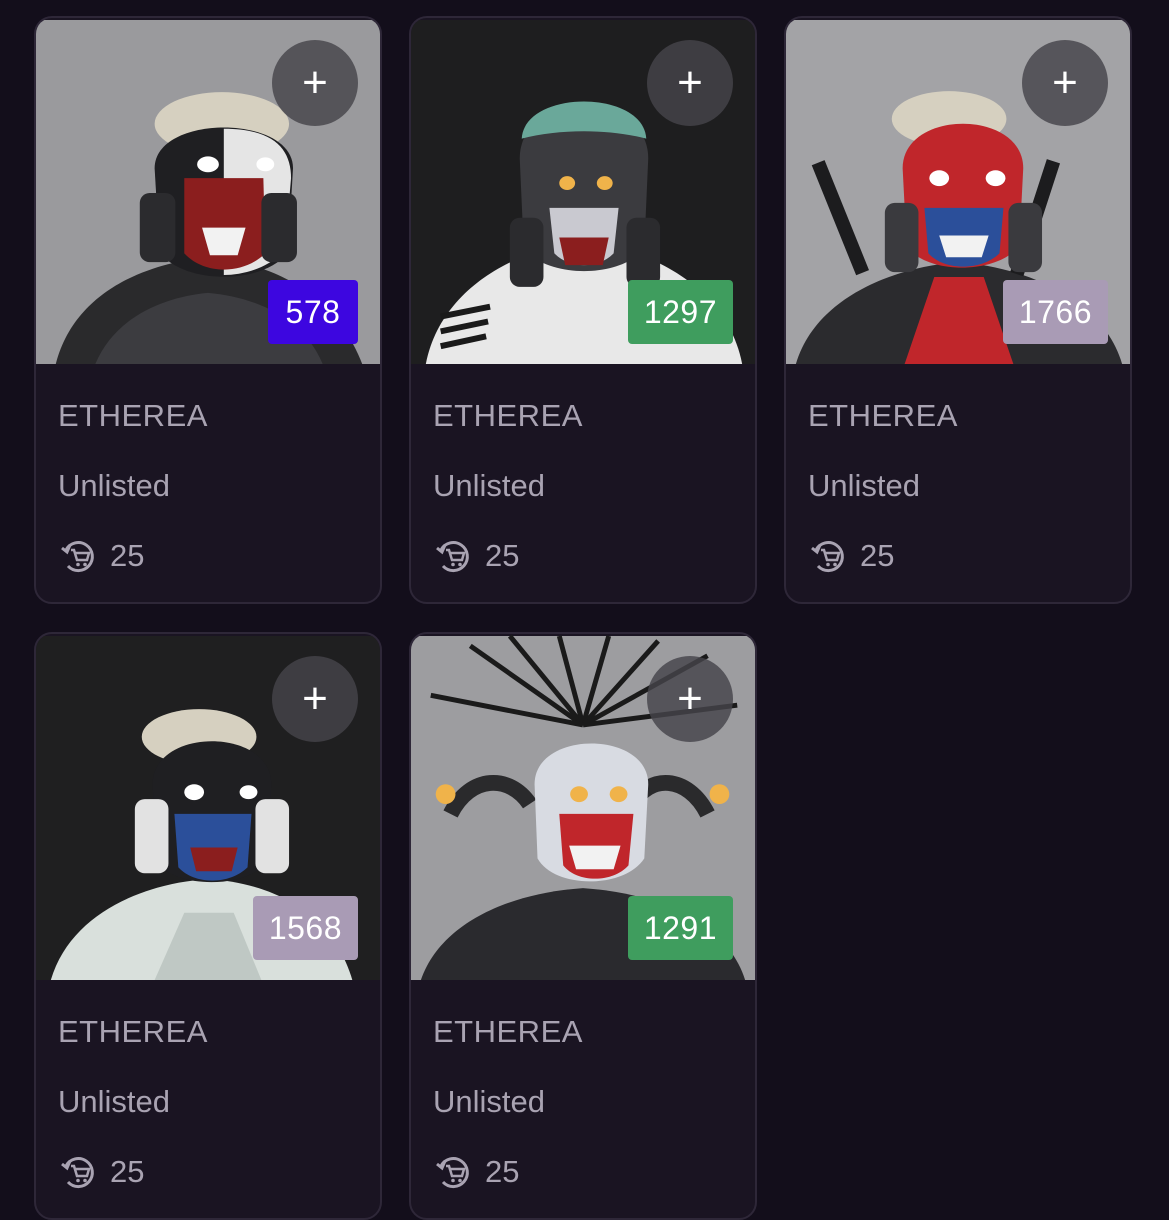 This screenshot has width=1169, height=1220. What do you see at coordinates (958, 310) in the screenshot?
I see `nft-card: + 1766 ETHEREA Unlisted 25` at bounding box center [958, 310].